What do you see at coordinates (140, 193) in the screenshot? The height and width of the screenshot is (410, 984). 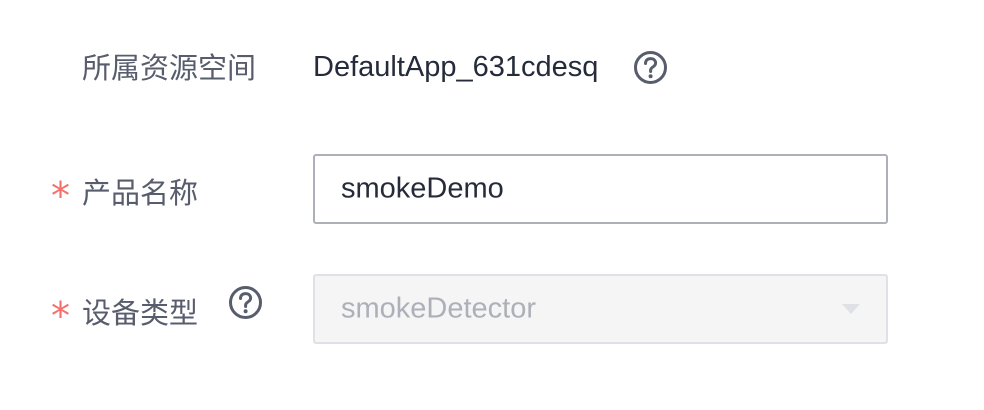 I see `product-name-label: 产品名称` at bounding box center [140, 193].